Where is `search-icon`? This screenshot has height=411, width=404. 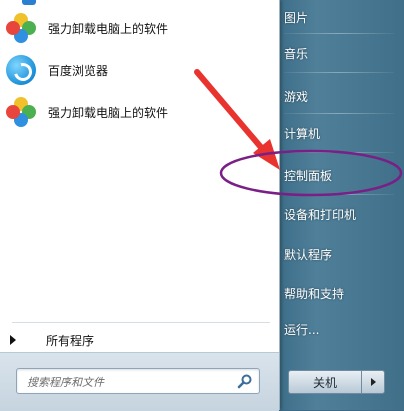 search-icon is located at coordinates (245, 381).